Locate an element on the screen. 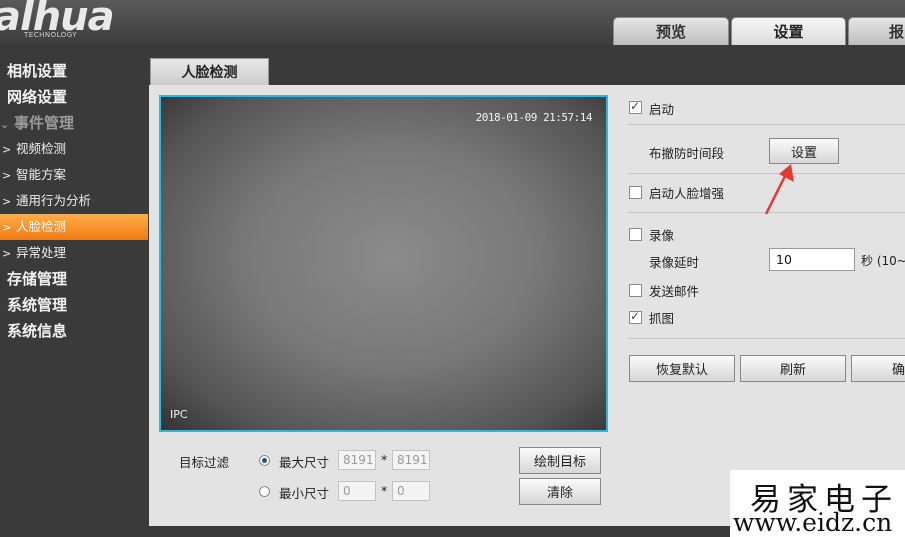 The height and width of the screenshot is (537, 905). tab-settings: 设置 is located at coordinates (788, 31).